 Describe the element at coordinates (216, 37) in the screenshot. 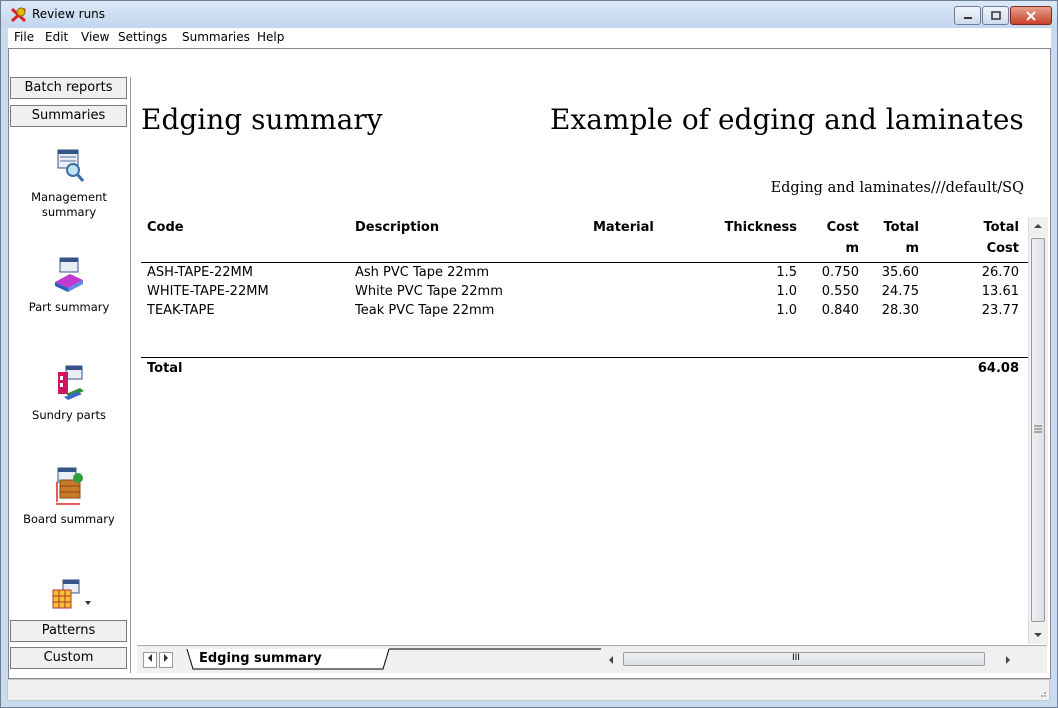

I see `menu-summaries: Summaries` at that location.